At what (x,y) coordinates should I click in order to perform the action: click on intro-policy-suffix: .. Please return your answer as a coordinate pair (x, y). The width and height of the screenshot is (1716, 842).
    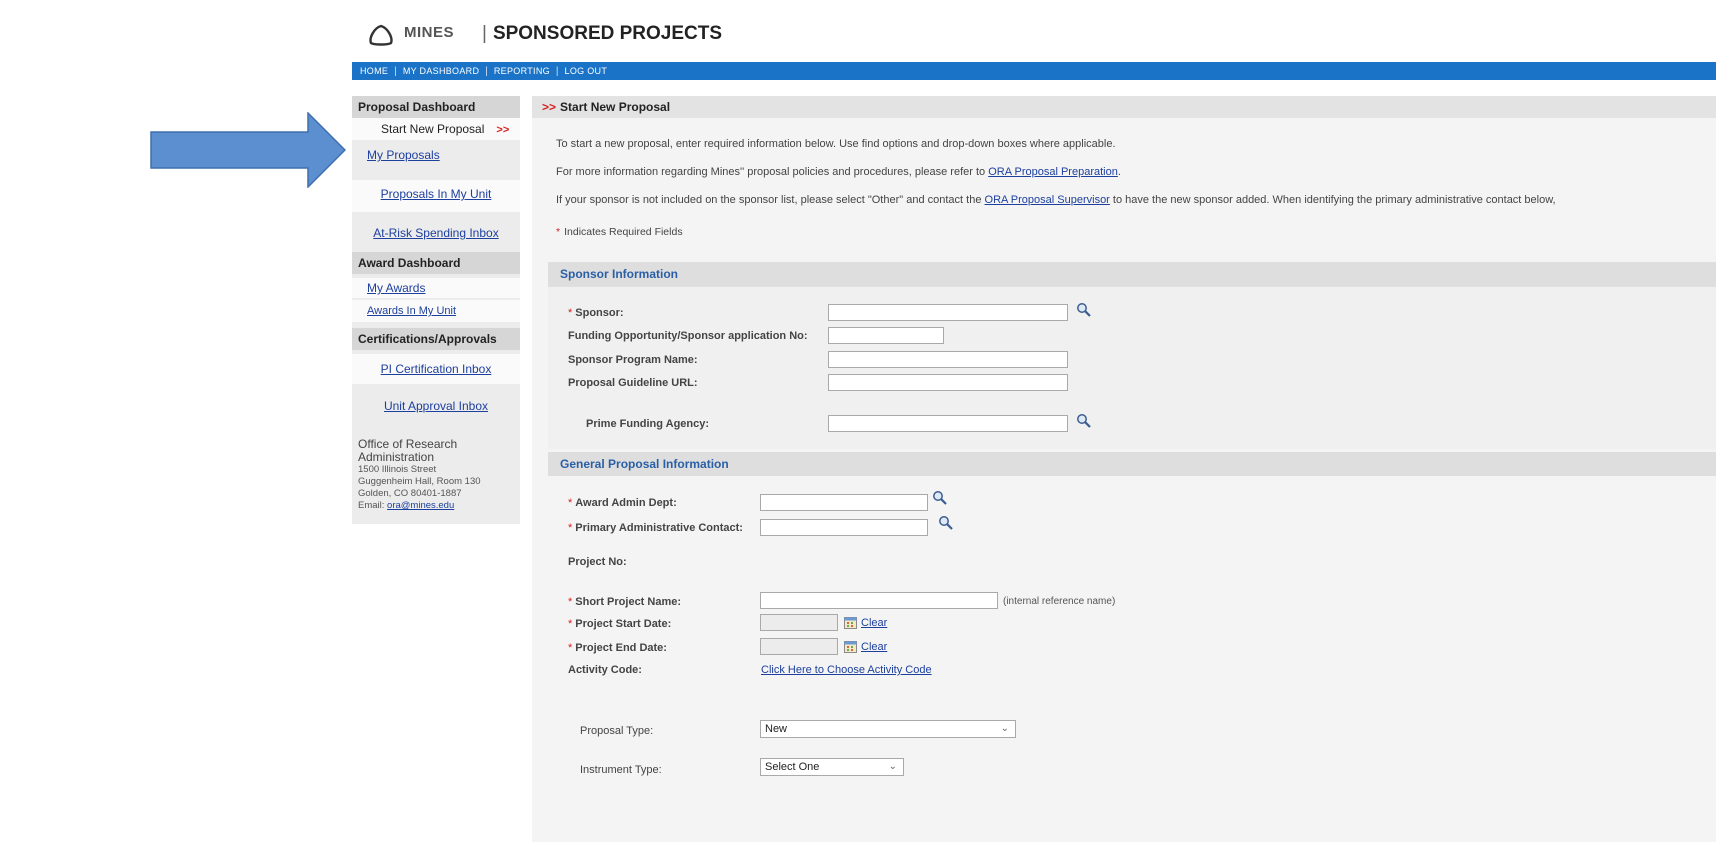
    Looking at the image, I should click on (1119, 172).